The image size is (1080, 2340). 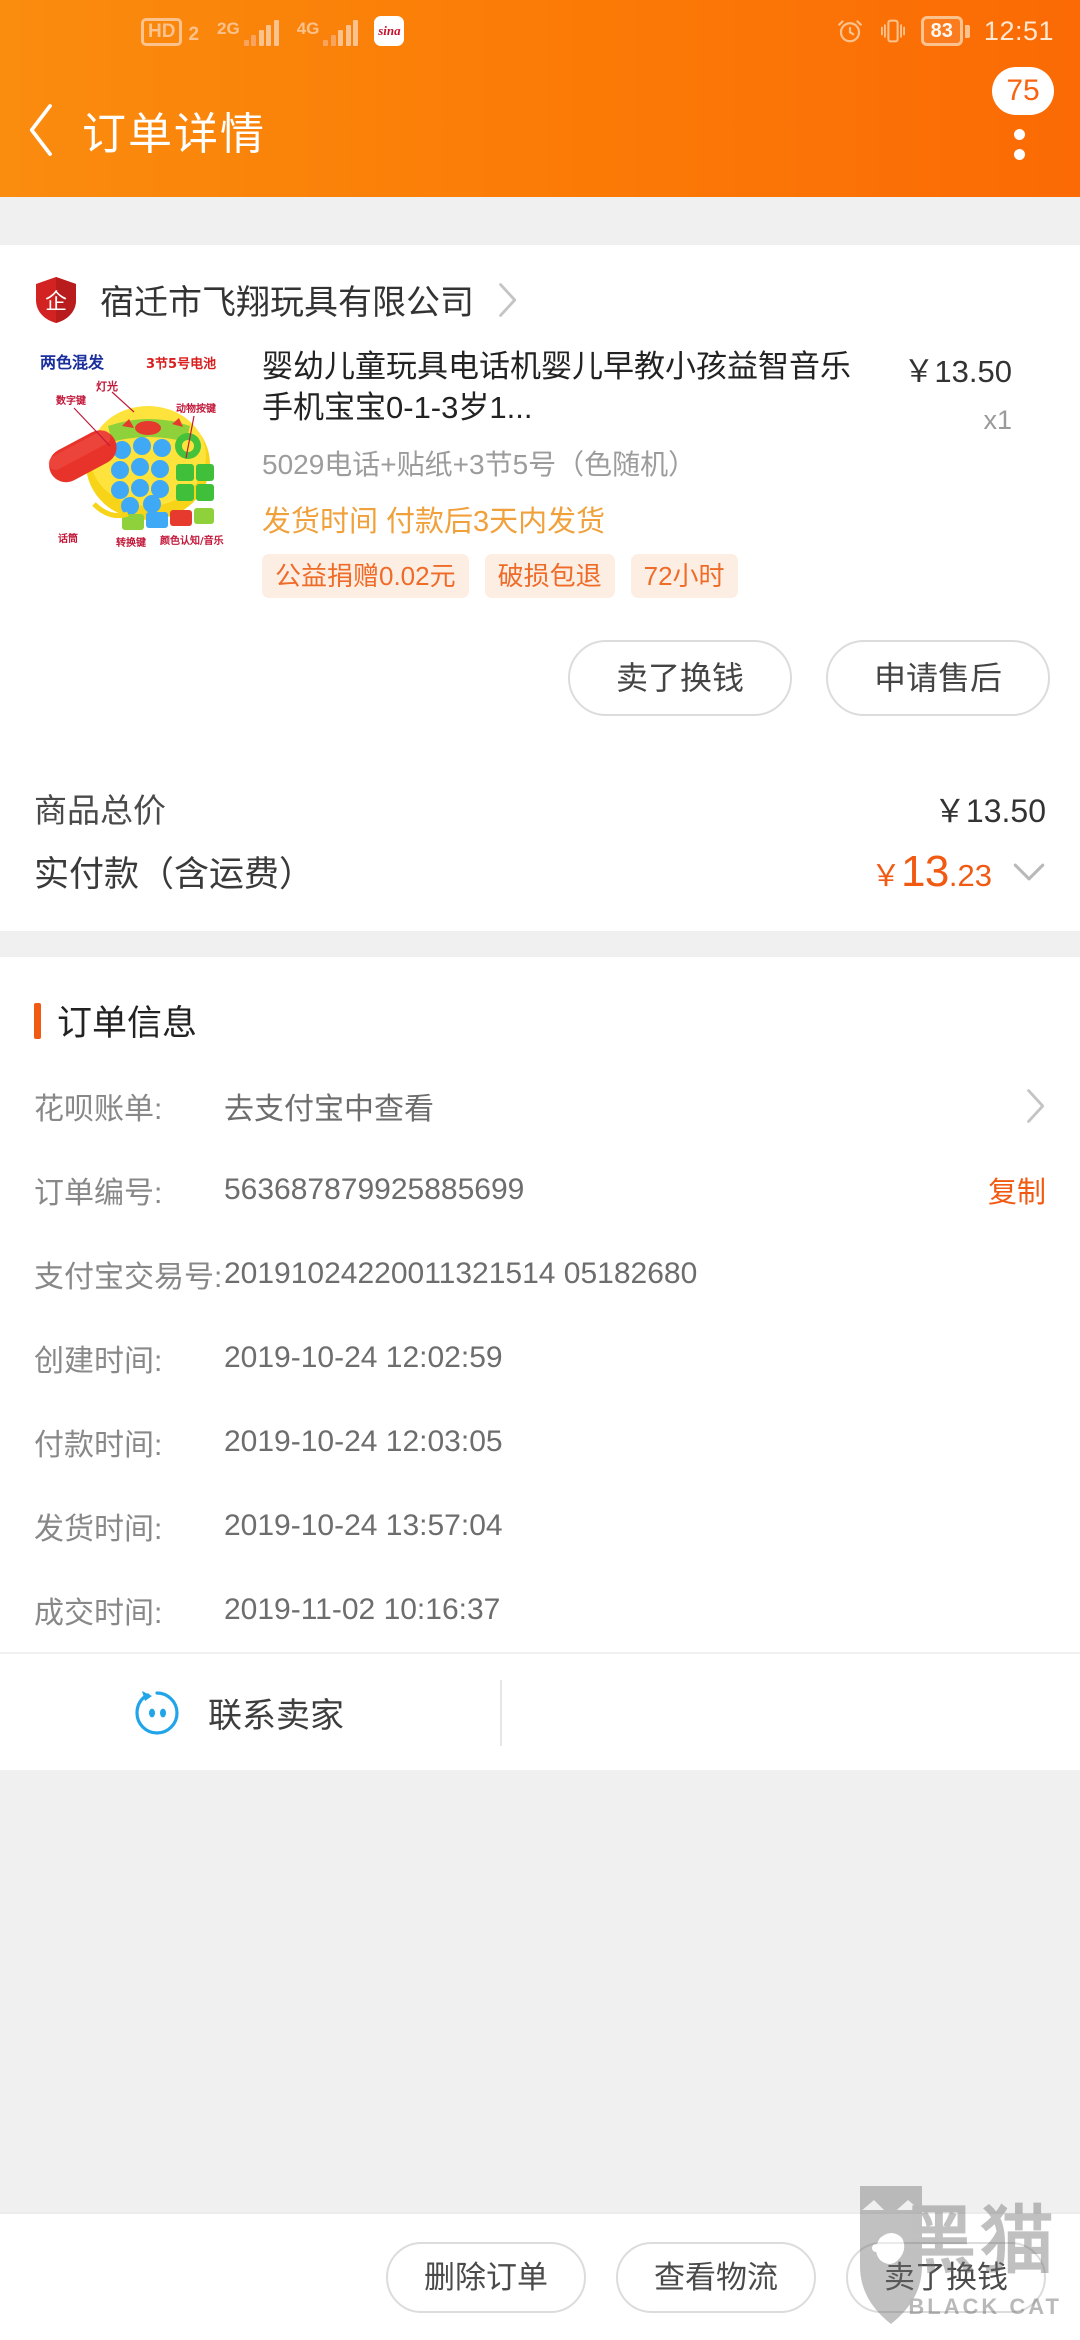 I want to click on info-key: 花呗账单:, so click(x=98, y=1110).